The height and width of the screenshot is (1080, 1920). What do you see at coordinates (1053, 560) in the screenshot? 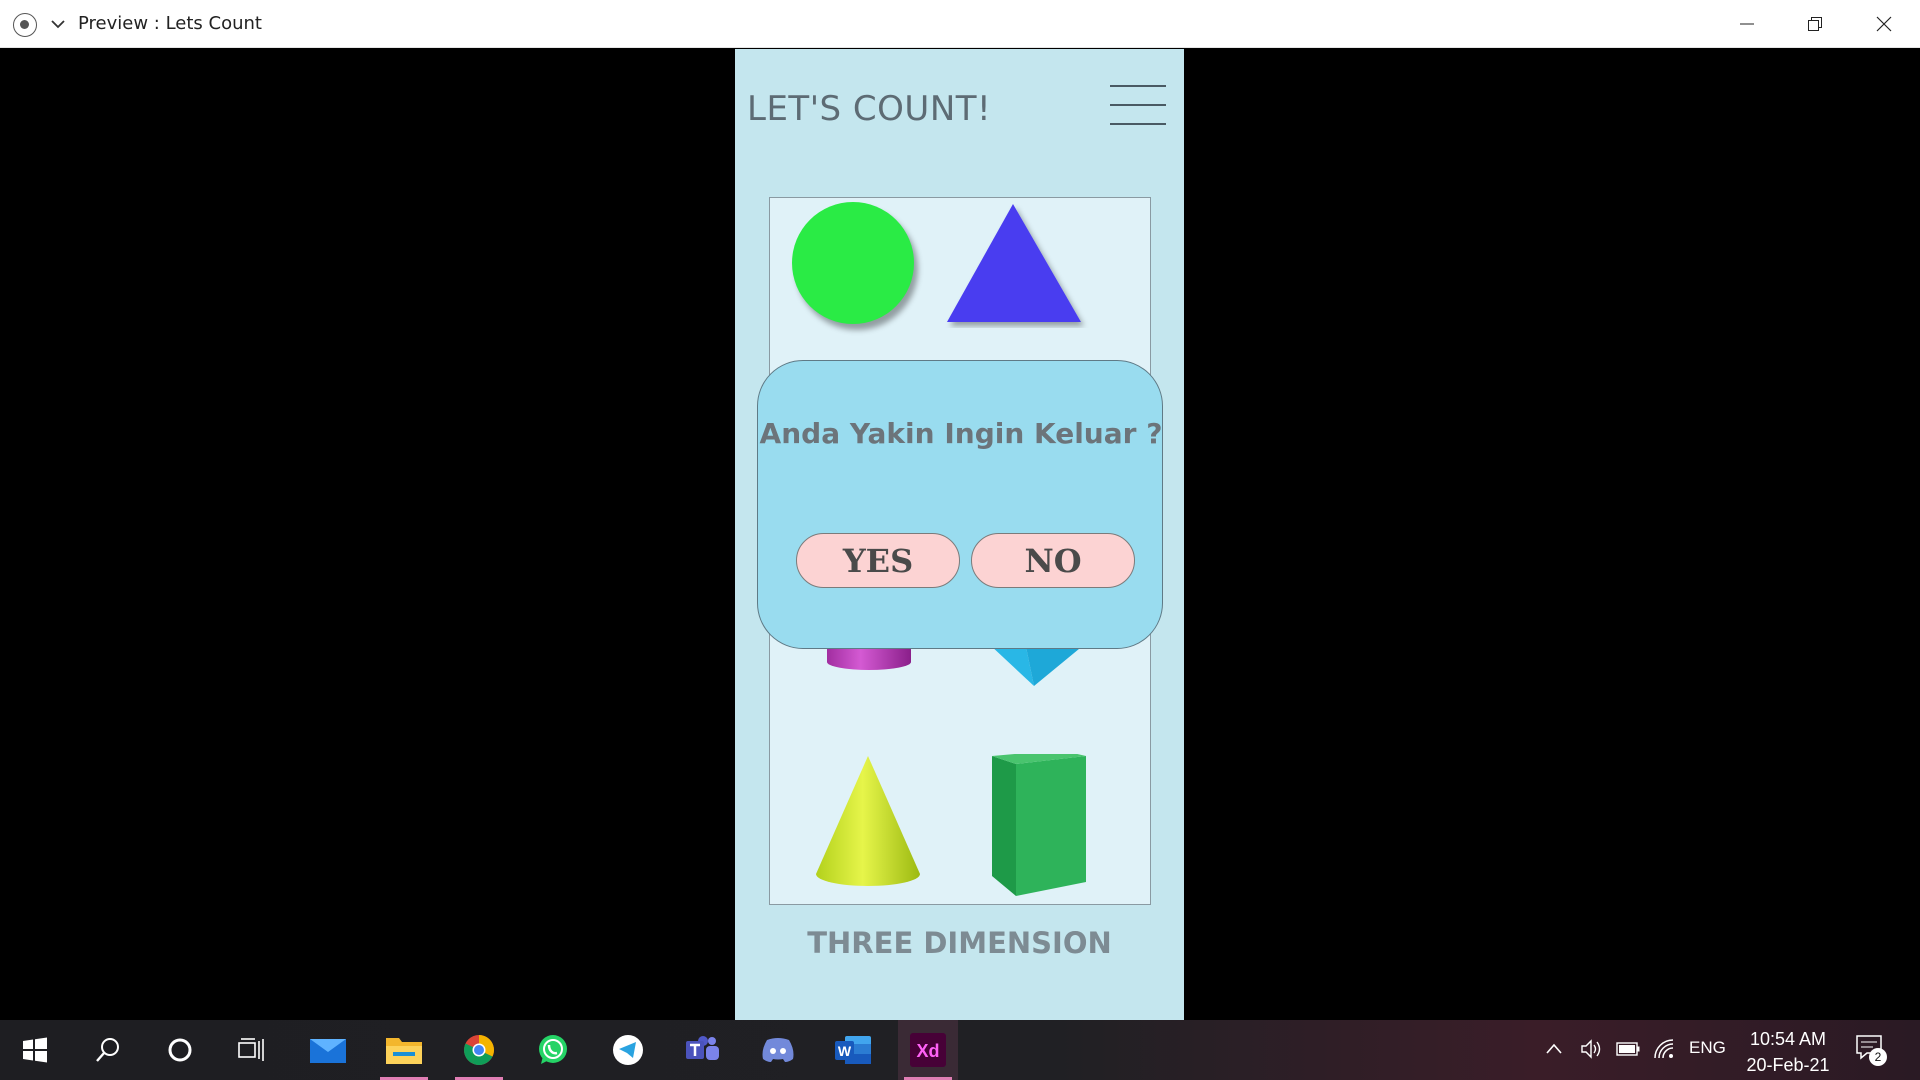
I see `no-button: NO` at bounding box center [1053, 560].